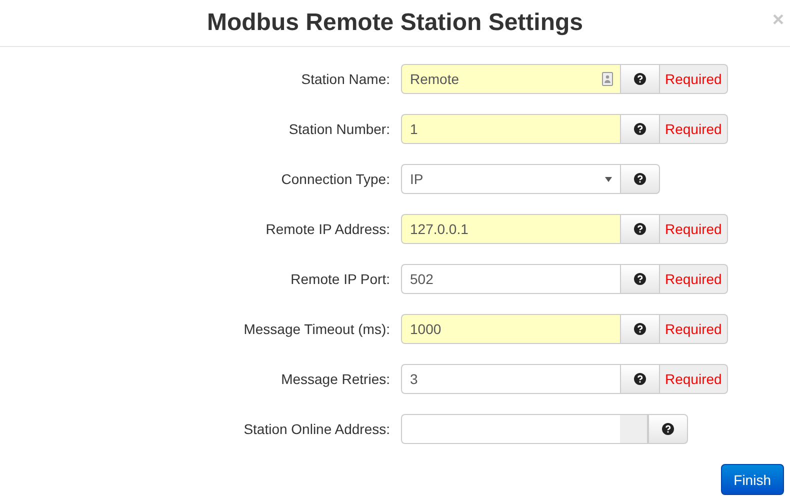 The width and height of the screenshot is (790, 499). Describe the element at coordinates (327, 229) in the screenshot. I see `field-label: Remote IP Address:` at that location.